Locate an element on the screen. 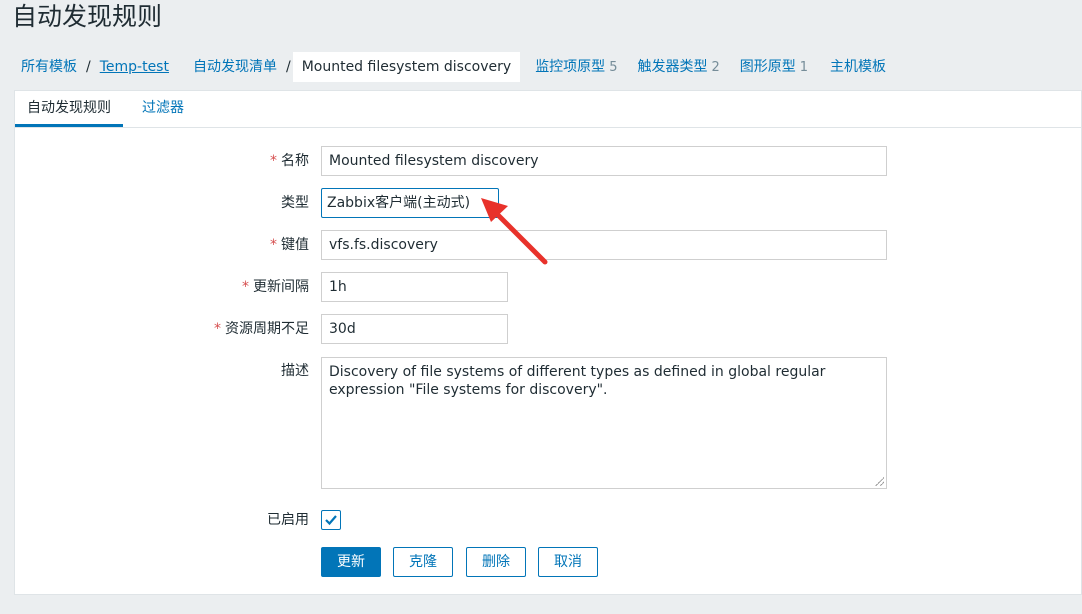 The height and width of the screenshot is (614, 1082). chevron-down-icon is located at coordinates (487, 203).